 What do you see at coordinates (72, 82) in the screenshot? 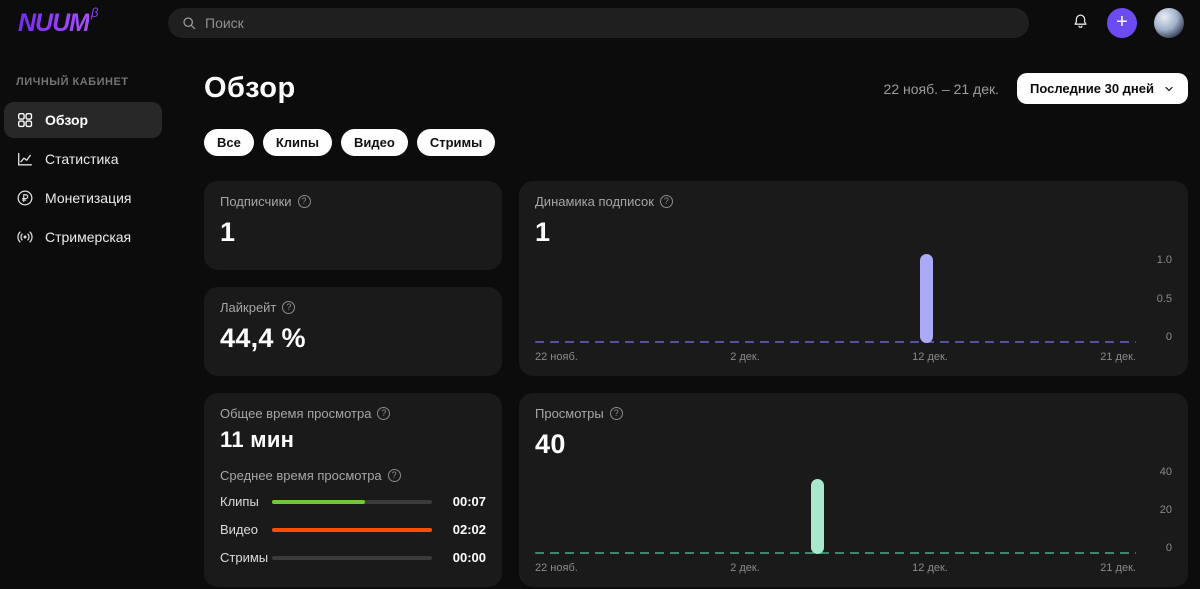
I see `sidebar-section-label: ЛИЧНЫЙ КАБИНЕТ` at bounding box center [72, 82].